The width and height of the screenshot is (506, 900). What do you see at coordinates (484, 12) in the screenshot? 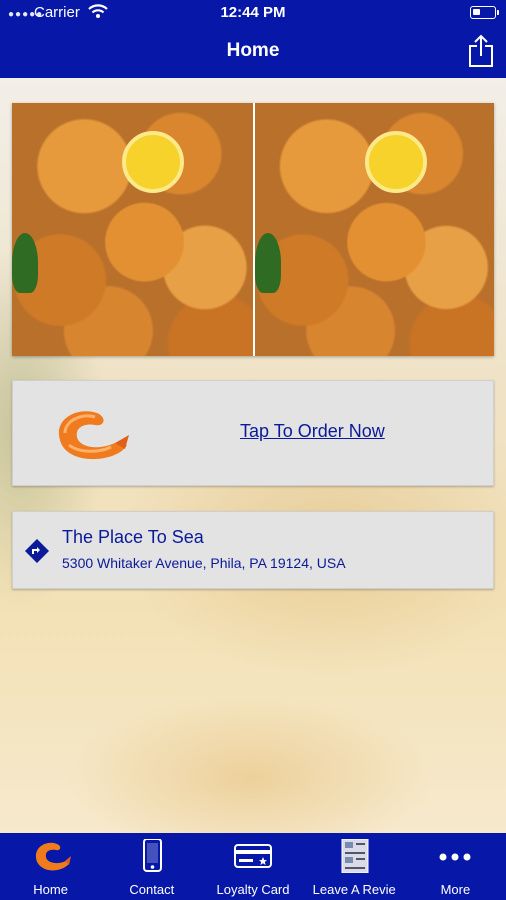
I see `battery-icon` at bounding box center [484, 12].